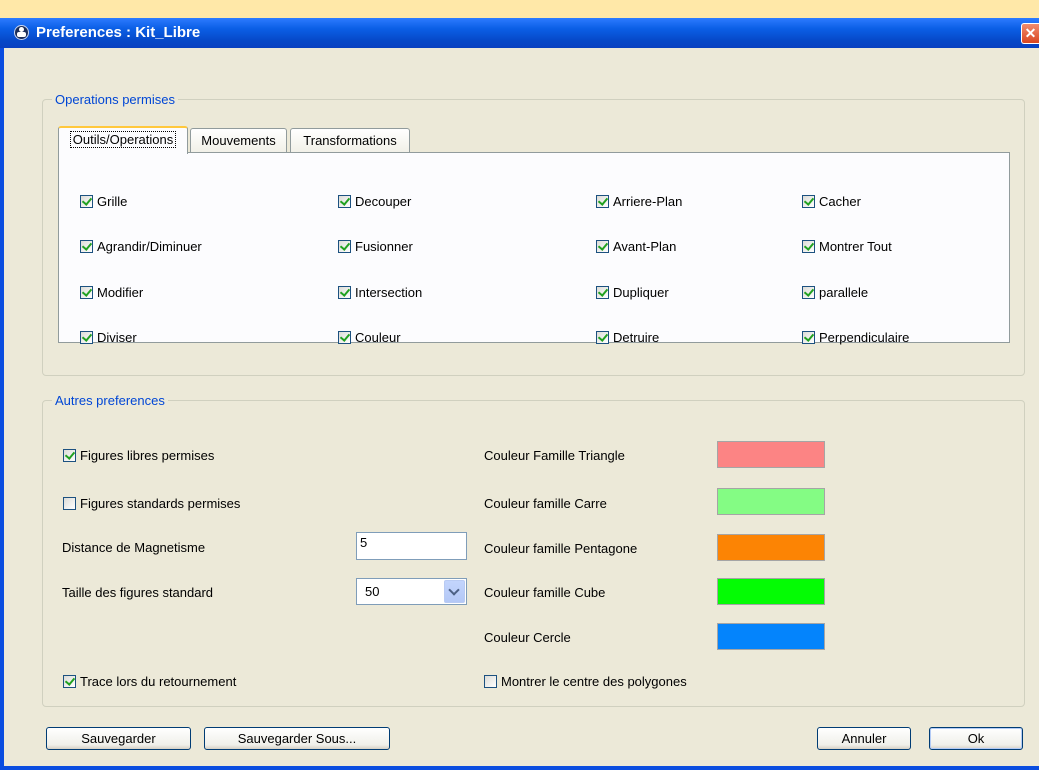 This screenshot has height=770, width=1039. Describe the element at coordinates (585, 681) in the screenshot. I see `checkbox-montrer-centre: Montrer le centre des polygones` at that location.